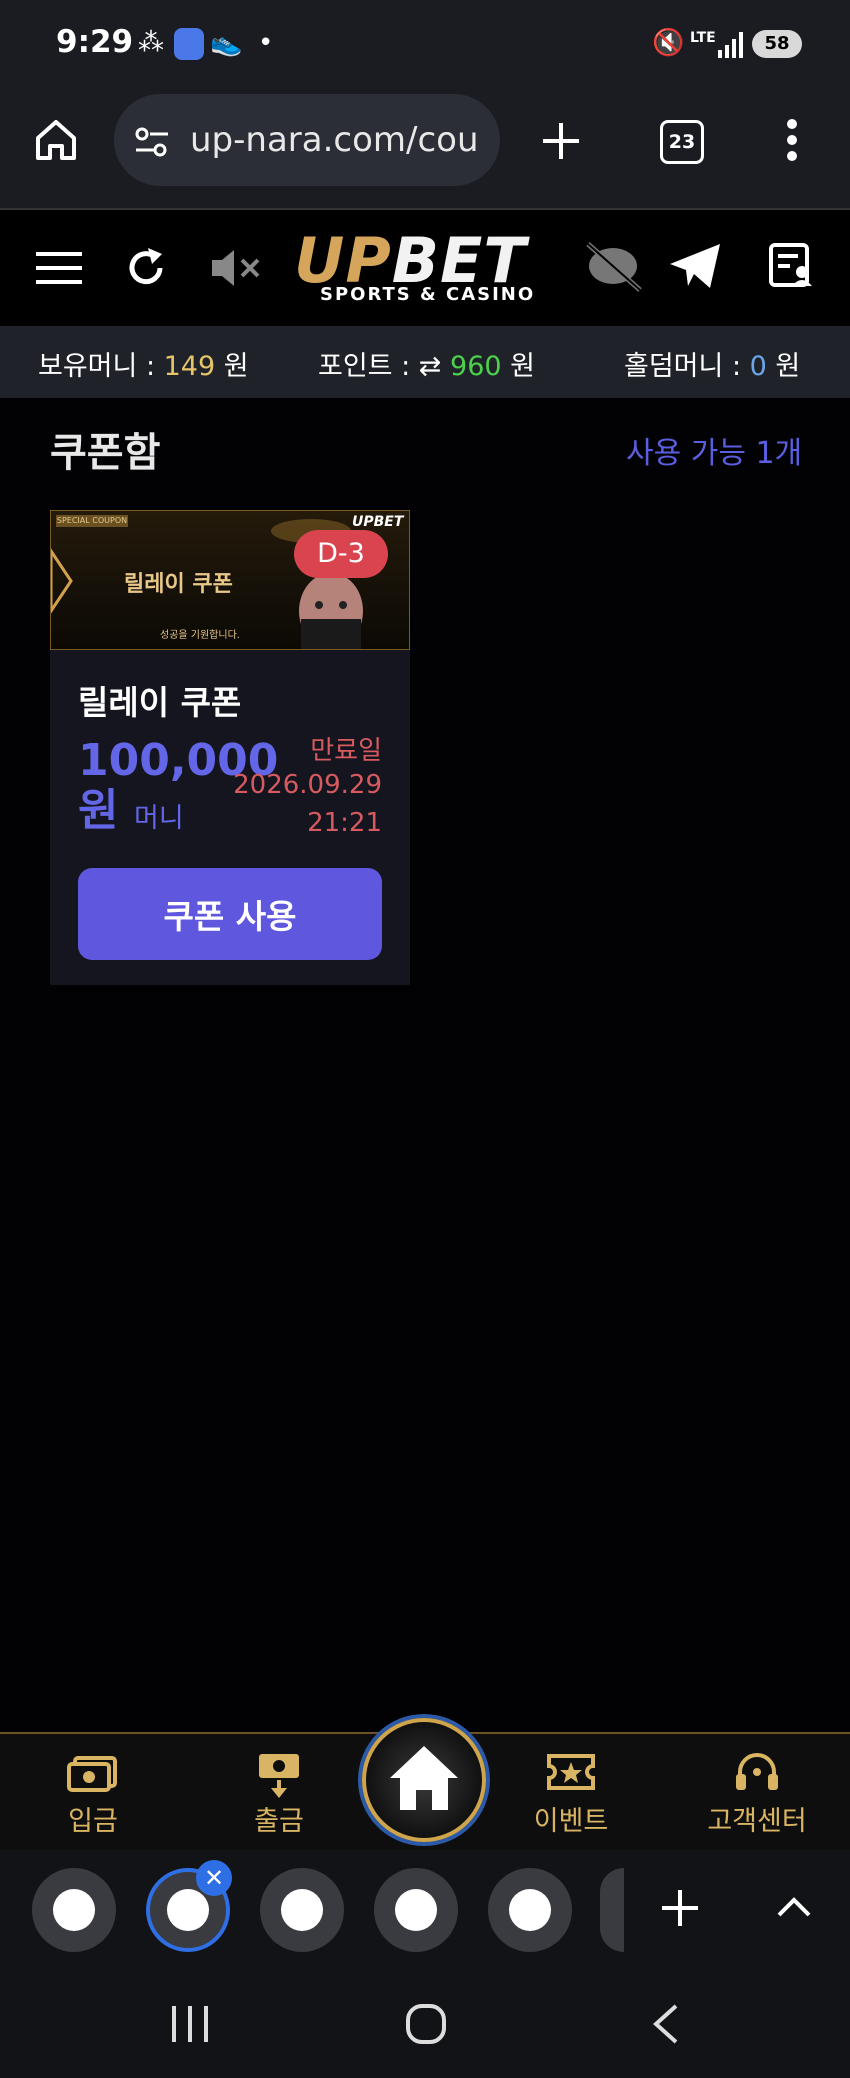  What do you see at coordinates (279, 1777) in the screenshot?
I see `withdraw-icon` at bounding box center [279, 1777].